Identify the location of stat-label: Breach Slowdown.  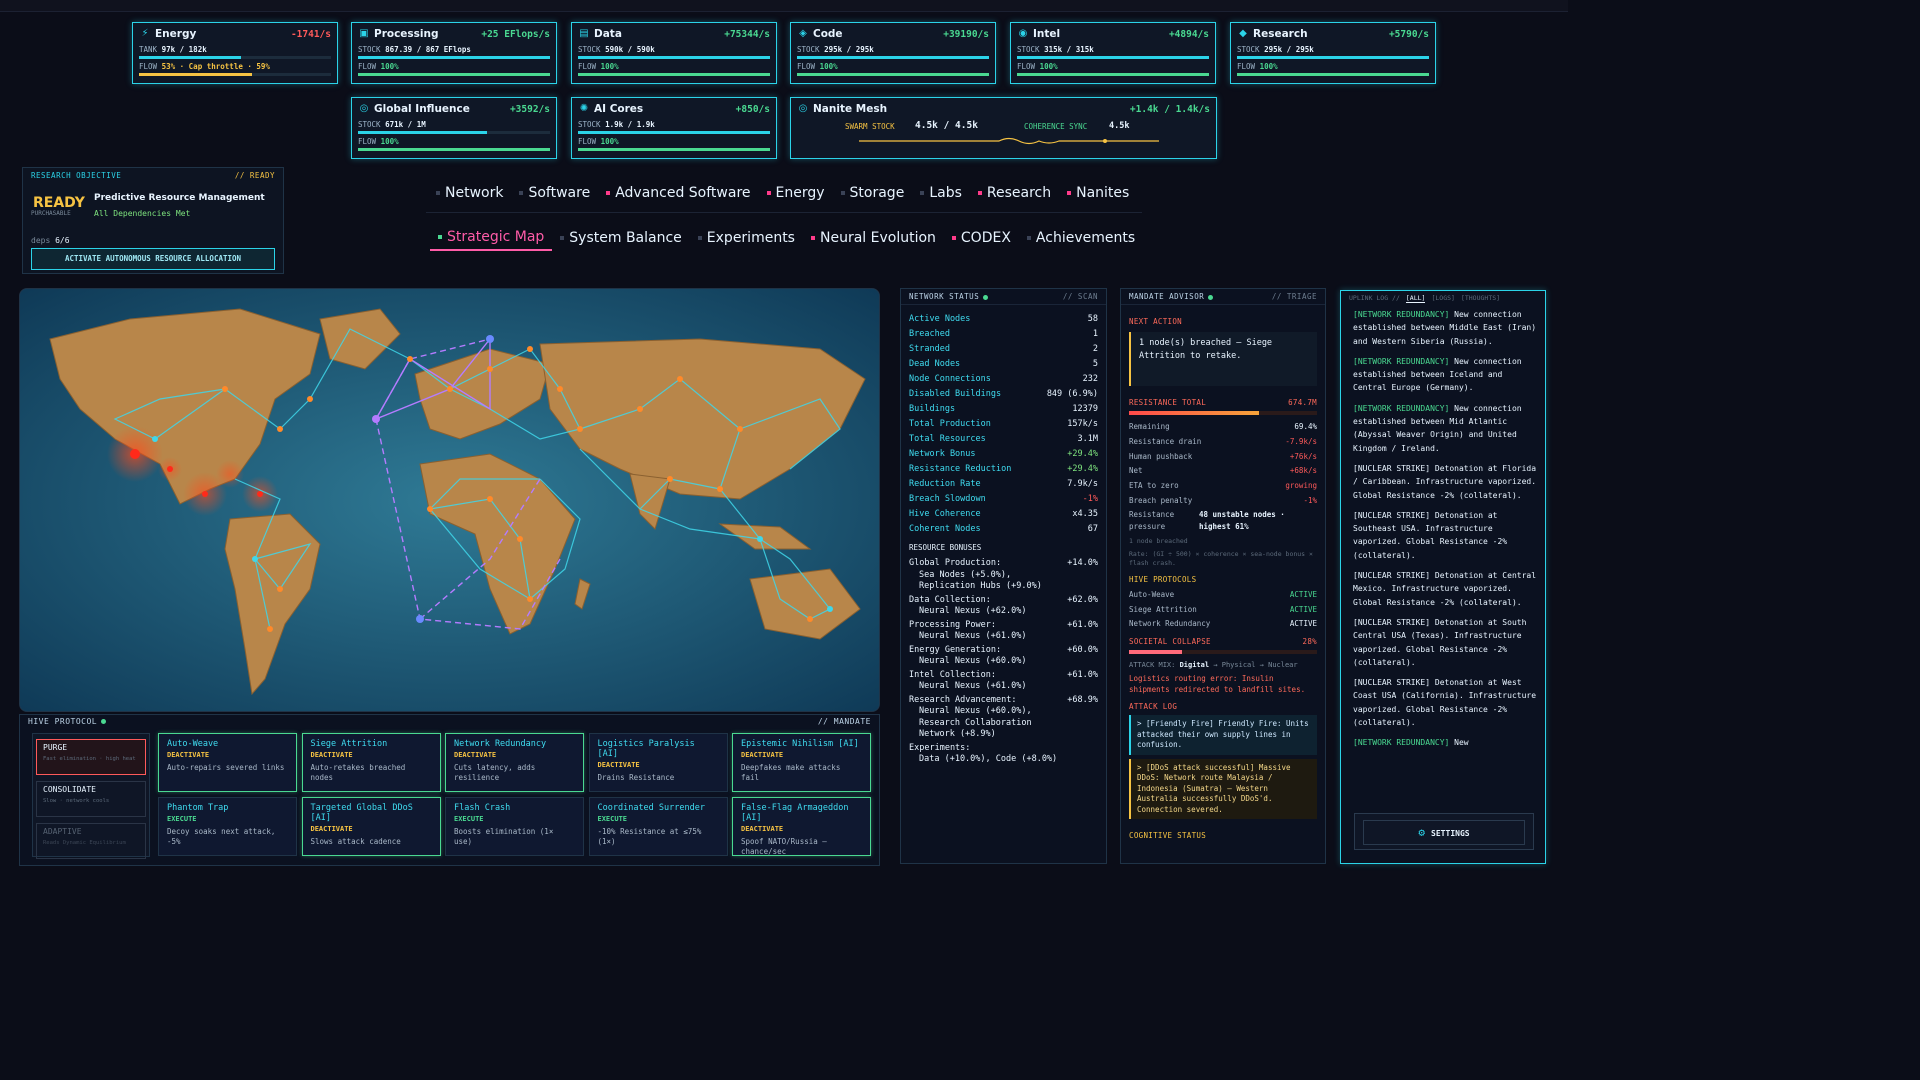
(947, 499).